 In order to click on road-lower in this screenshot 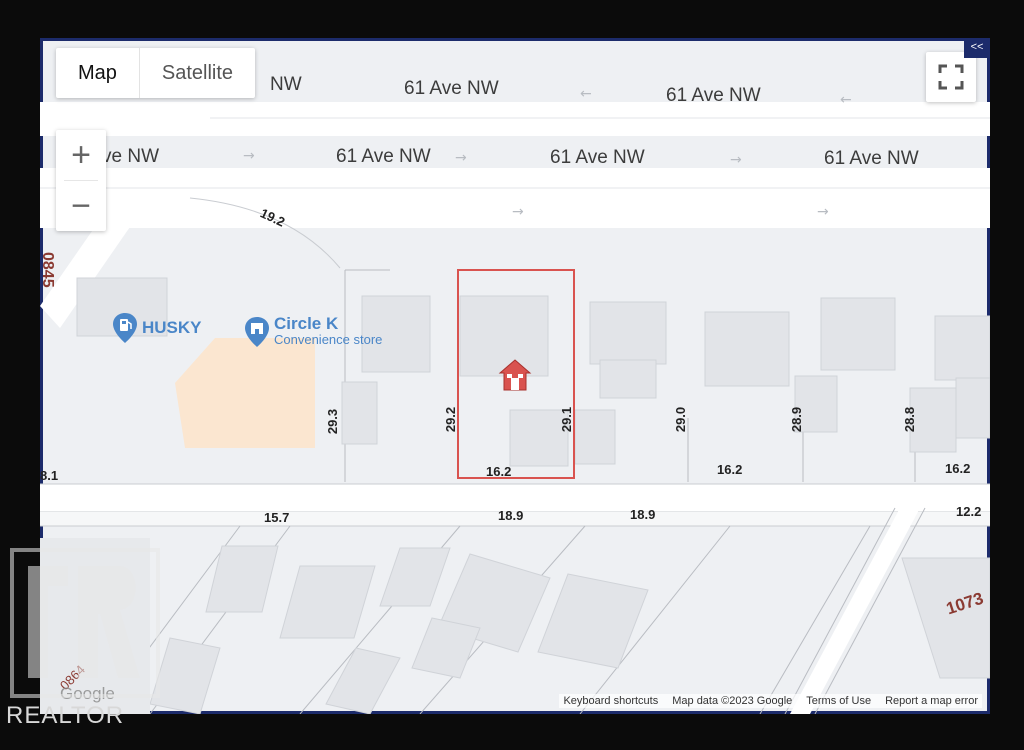, I will do `click(515, 498)`.